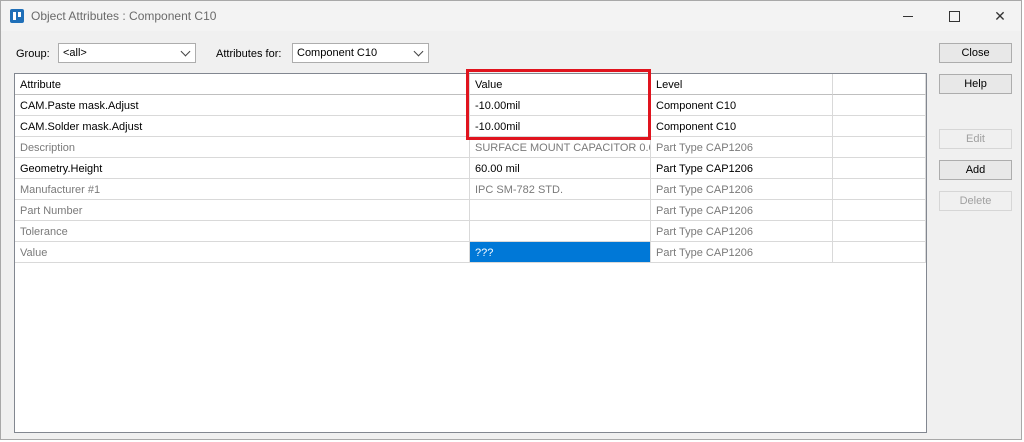 The width and height of the screenshot is (1024, 442). Describe the element at coordinates (560, 189) in the screenshot. I see `value-cell: IPC SM-782 STD.` at that location.